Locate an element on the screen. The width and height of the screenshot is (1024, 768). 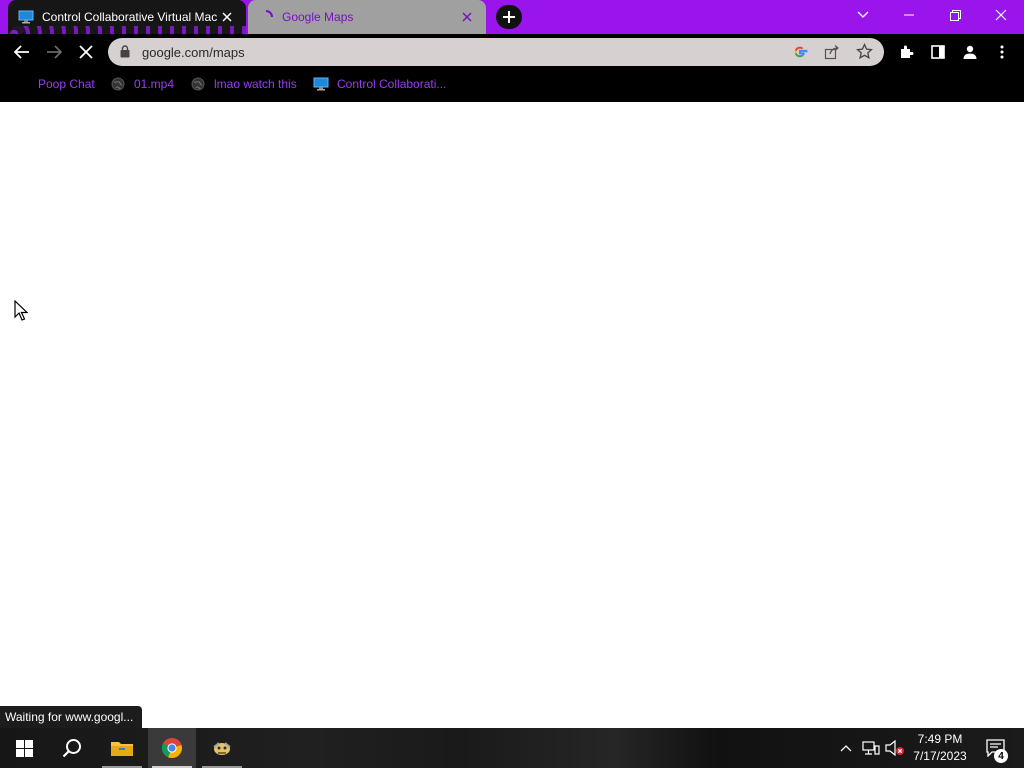
stop-loading-button is located at coordinates (86, 52).